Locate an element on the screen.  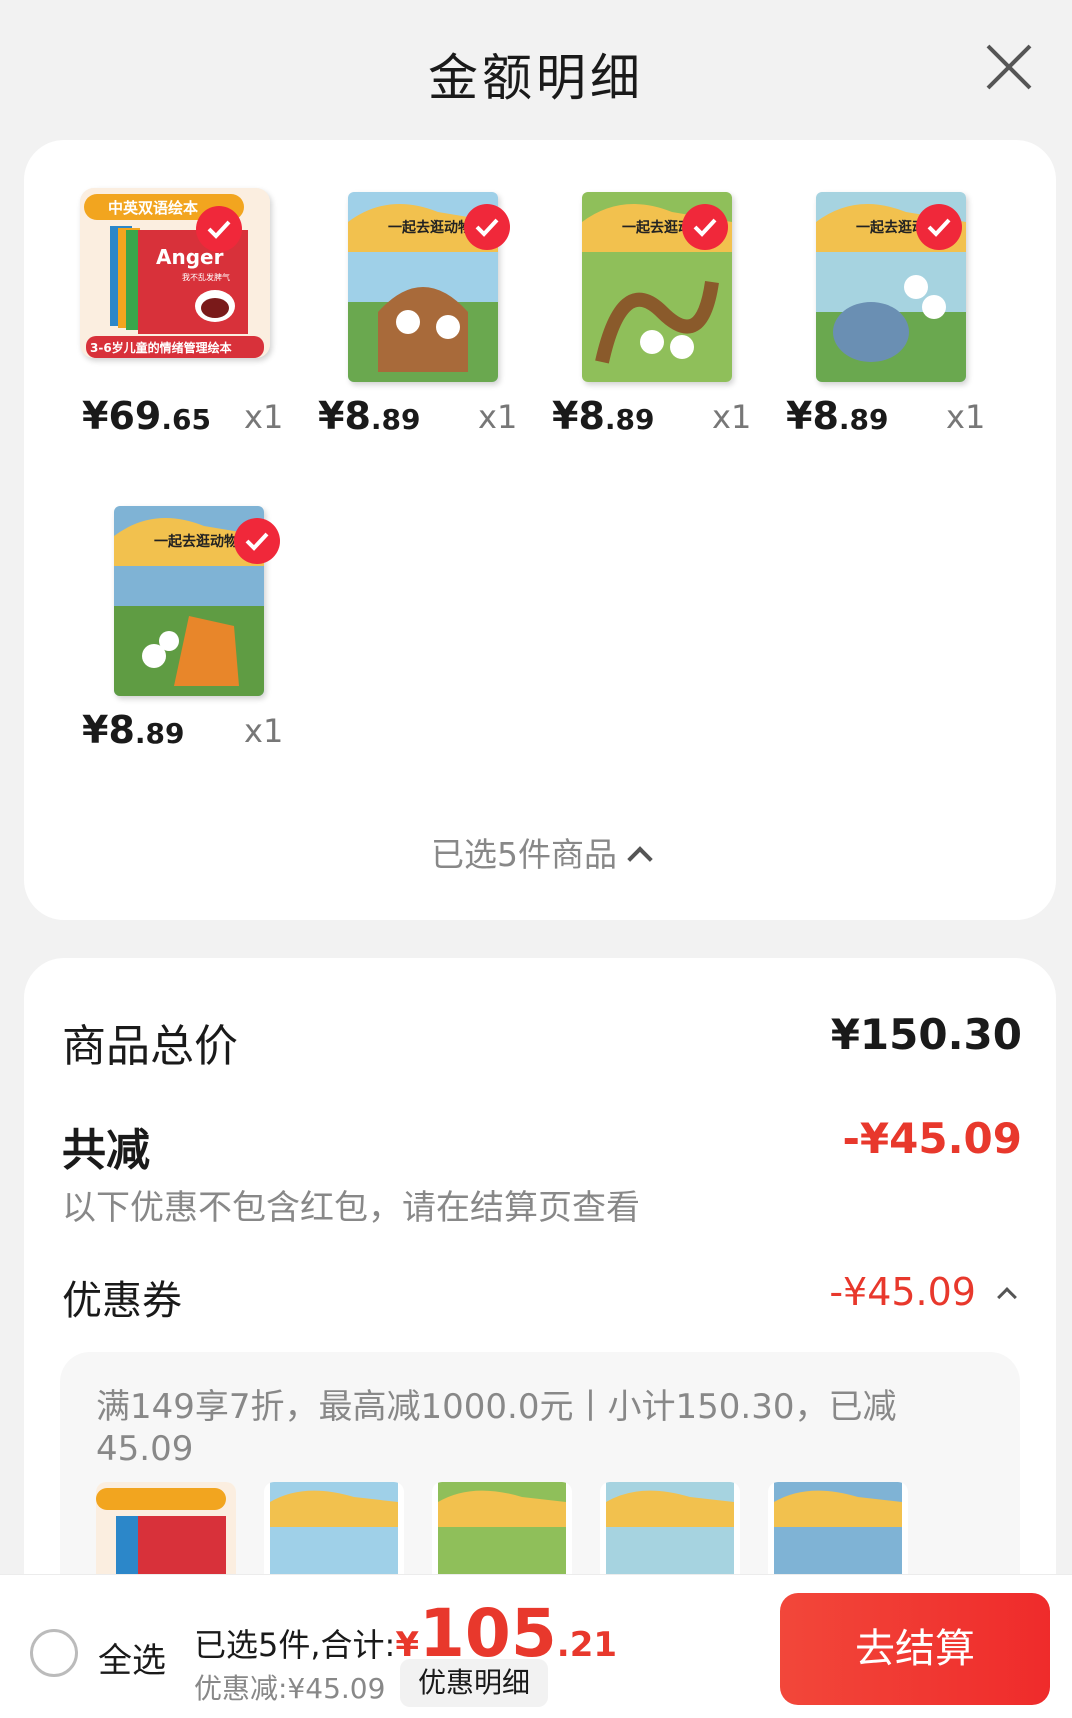
checkout-button: 去结算 is located at coordinates (915, 1649).